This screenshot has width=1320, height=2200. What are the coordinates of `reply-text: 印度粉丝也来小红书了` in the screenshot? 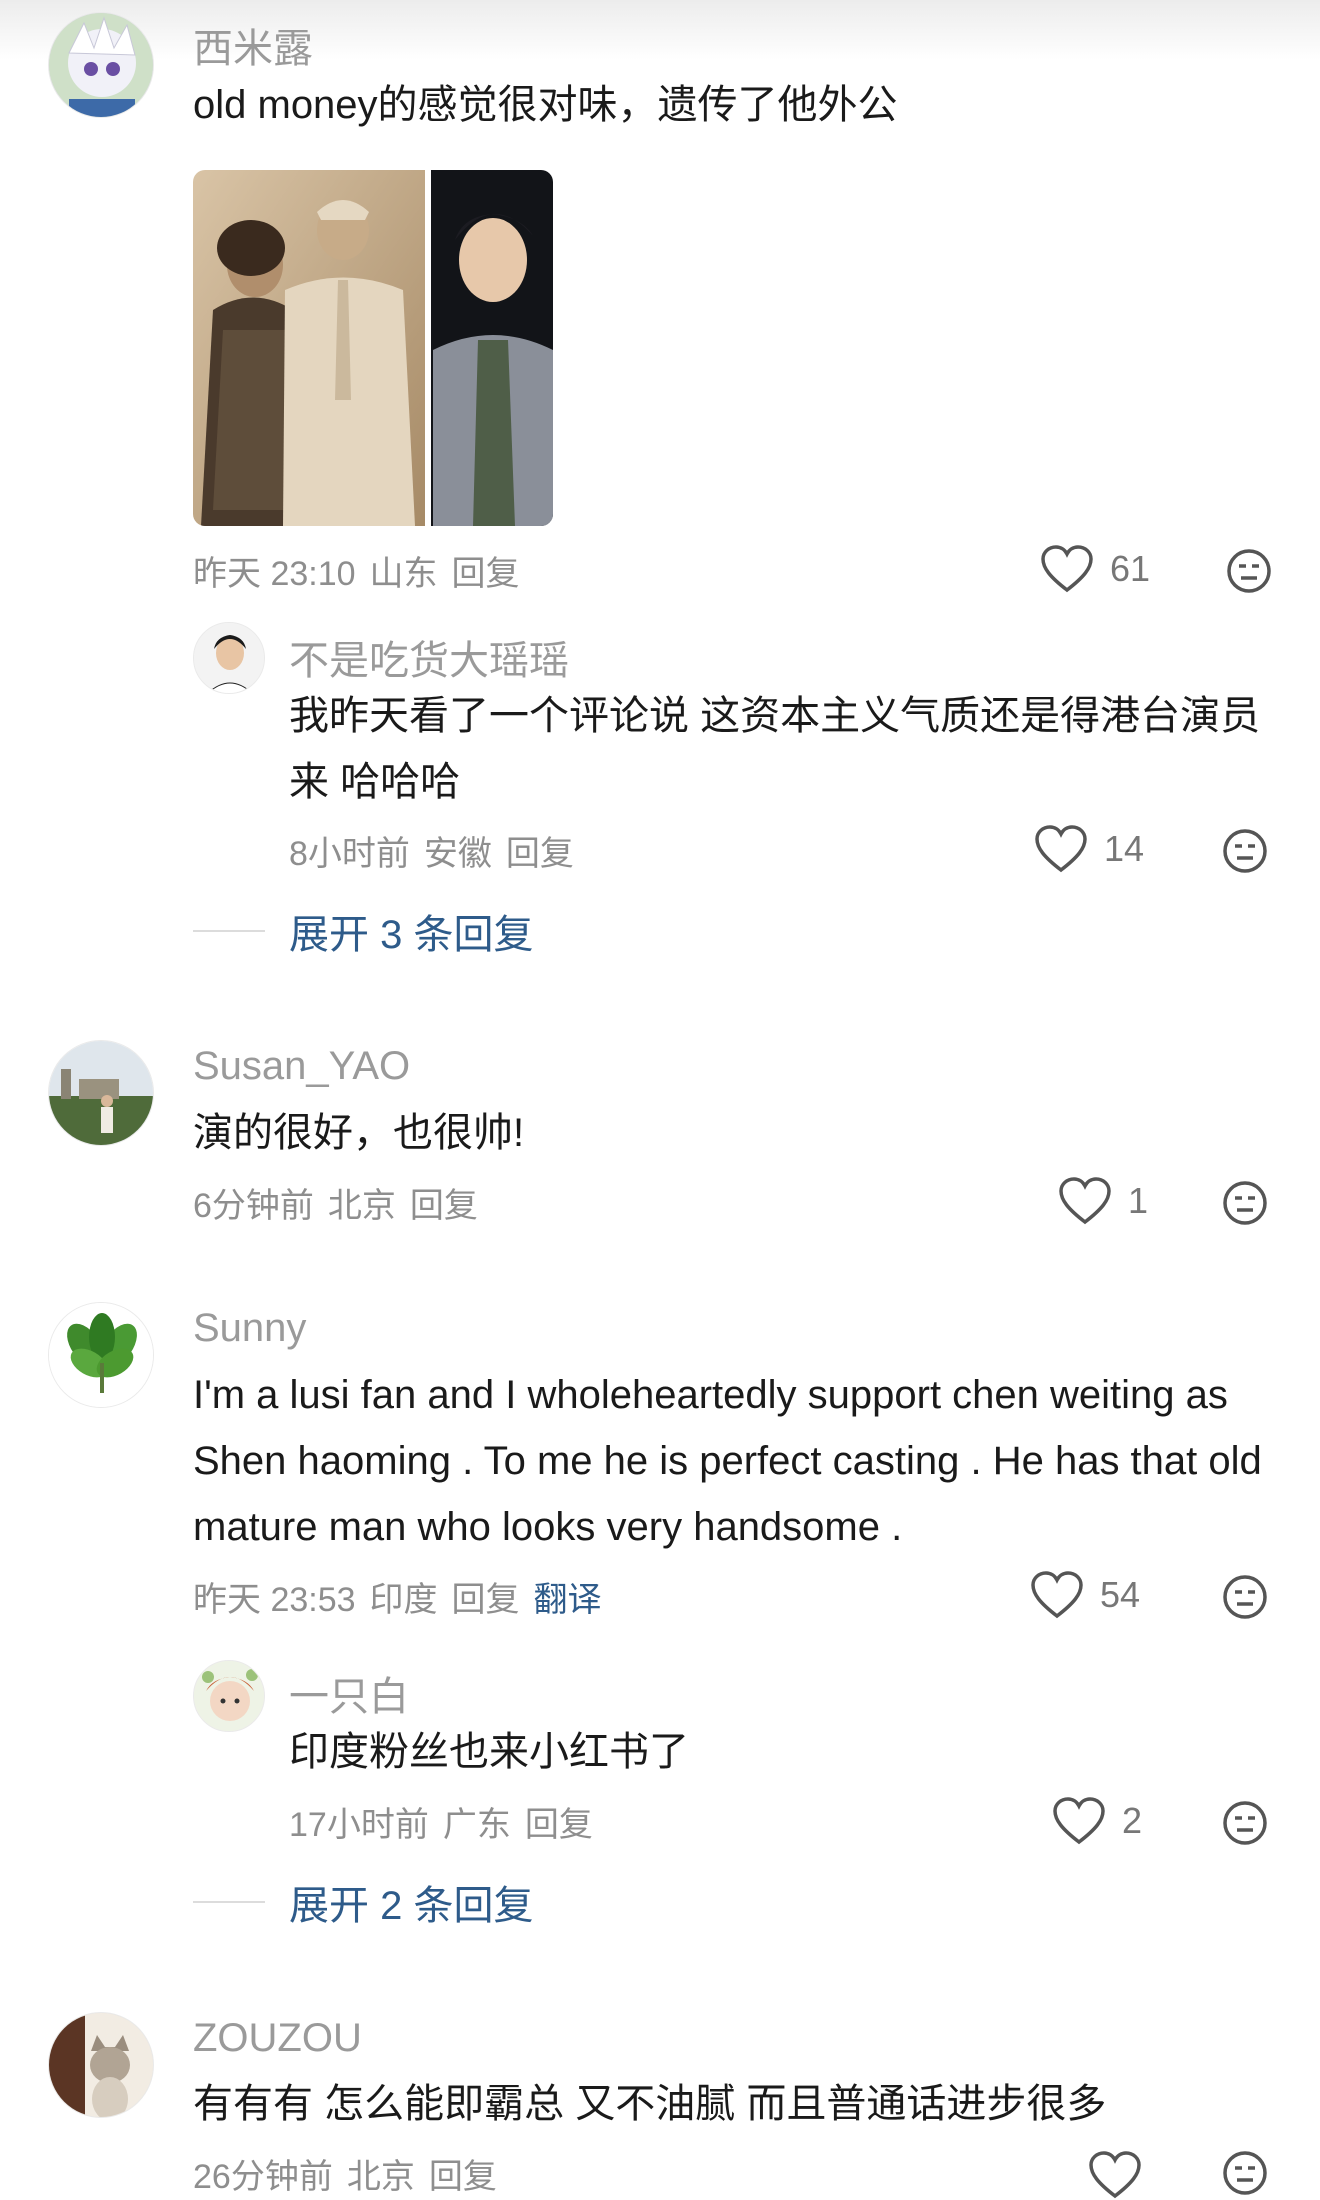 It's located at (489, 1752).